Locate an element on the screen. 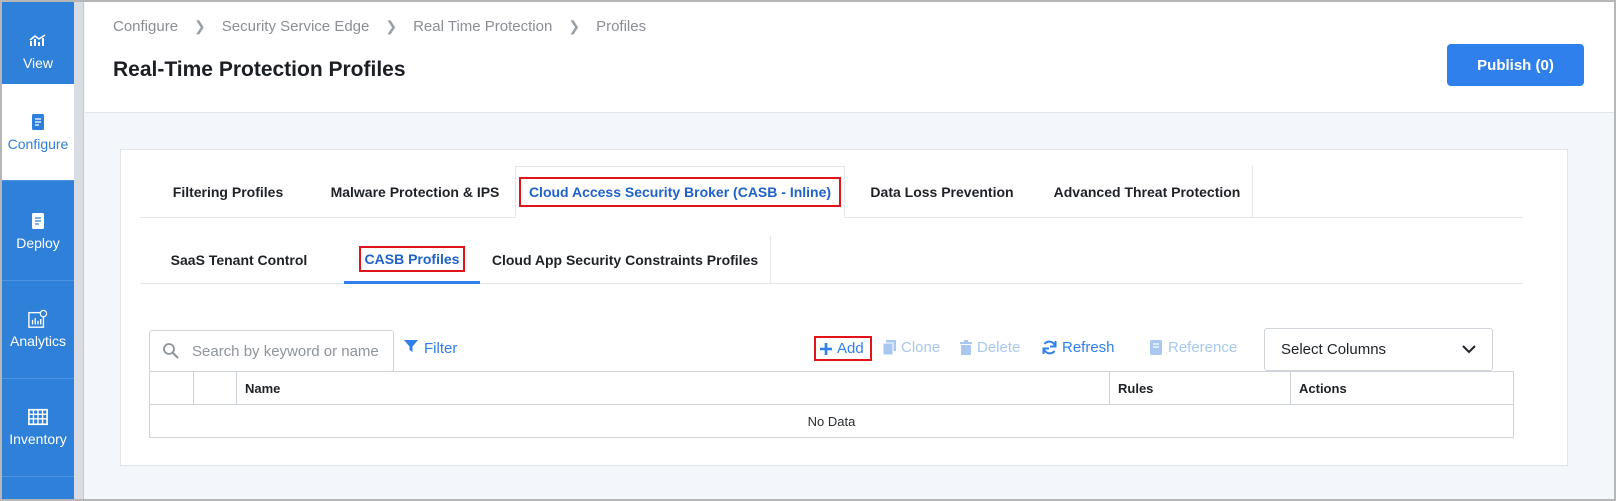 This screenshot has height=501, width=1616. chart-icon is located at coordinates (38, 41).